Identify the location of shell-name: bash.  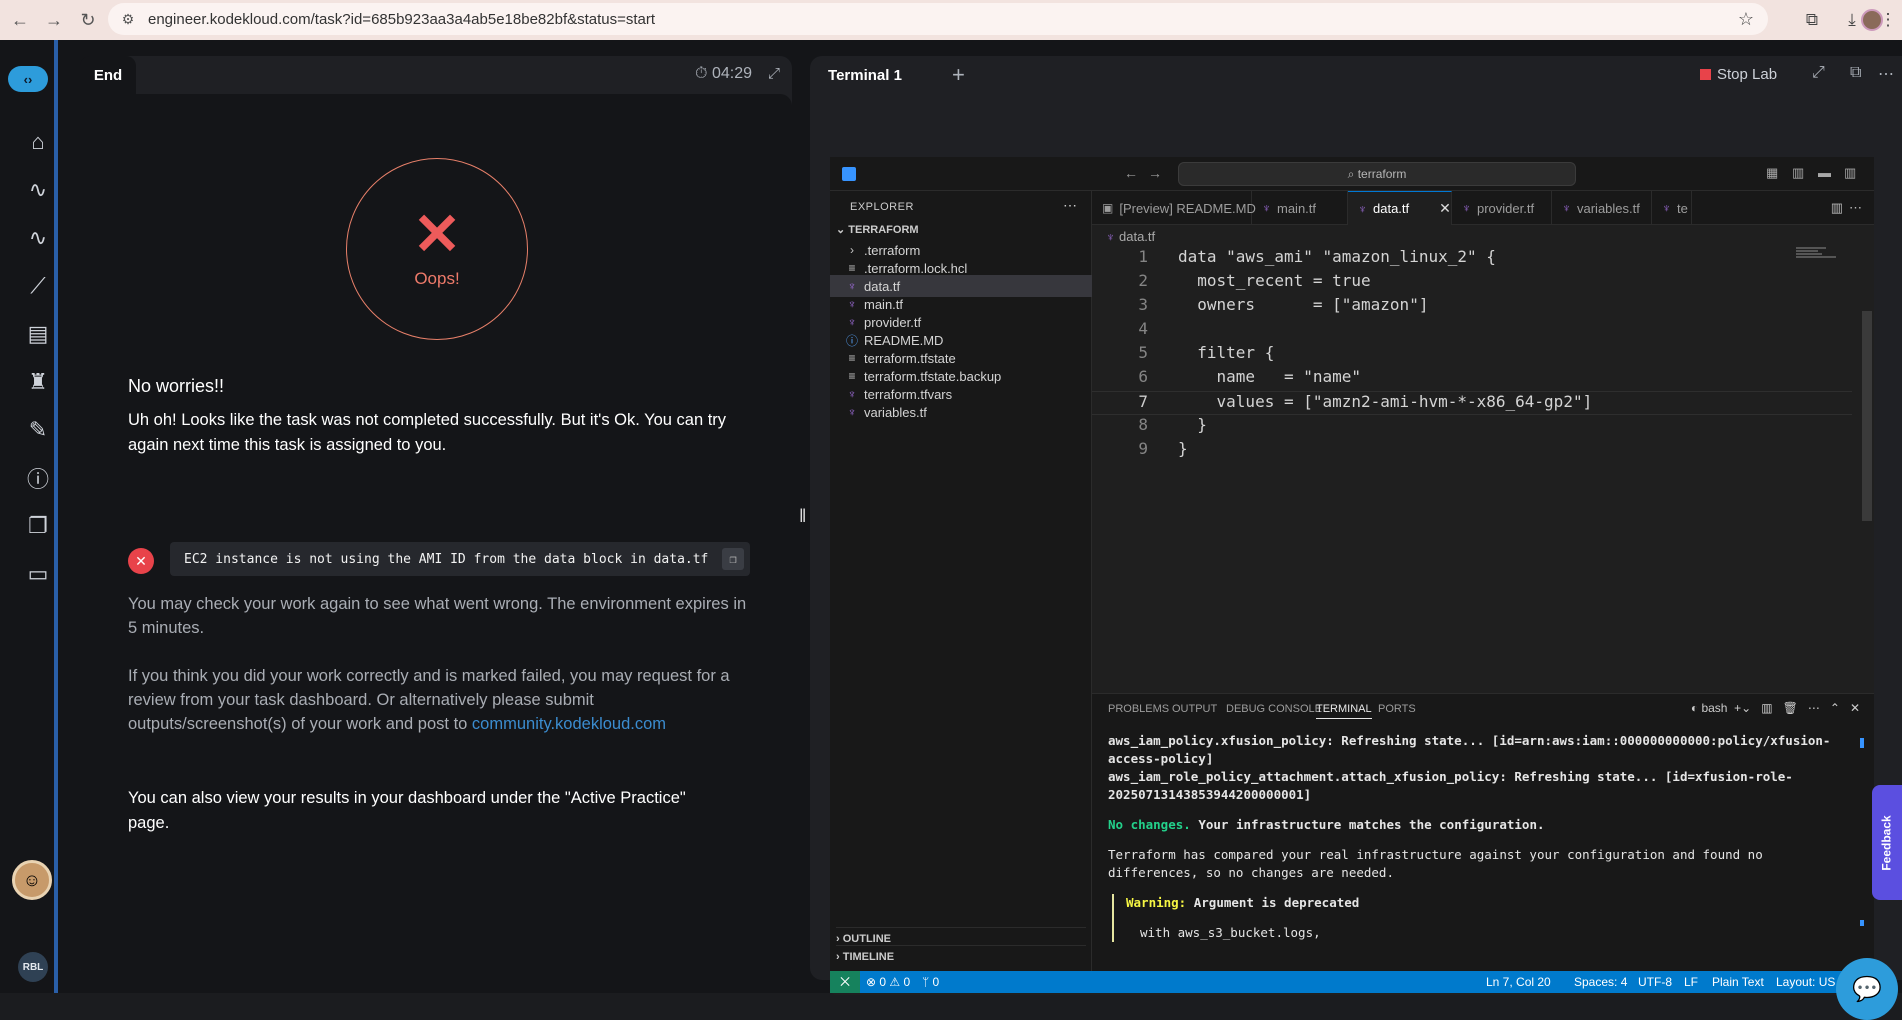
(1714, 708).